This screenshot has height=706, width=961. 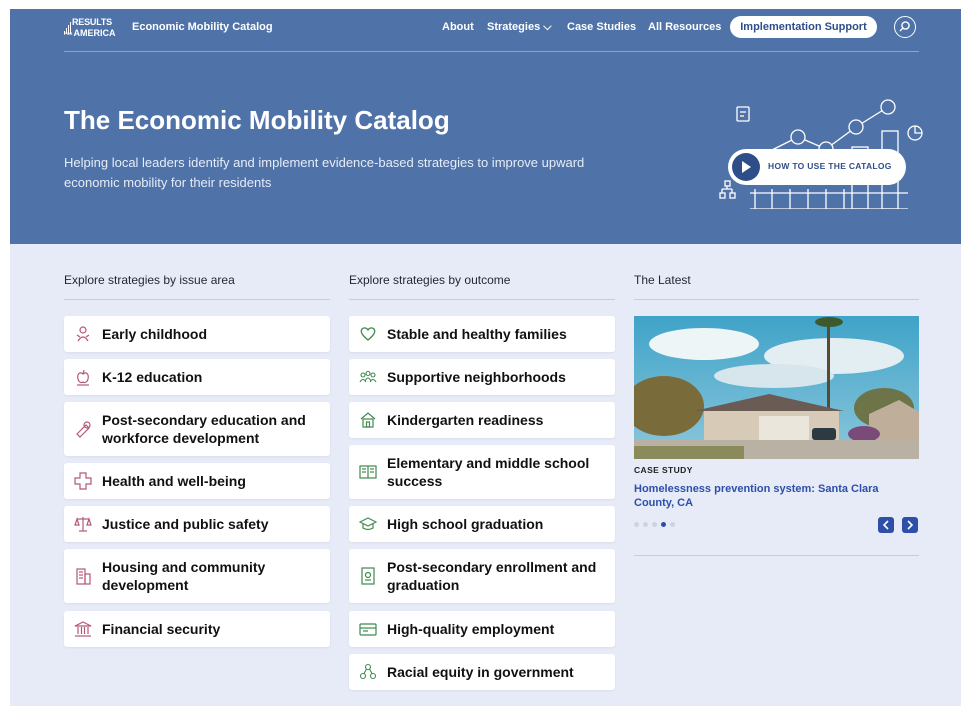 I want to click on issue-card-k12-education: K-12 education, so click(x=197, y=377).